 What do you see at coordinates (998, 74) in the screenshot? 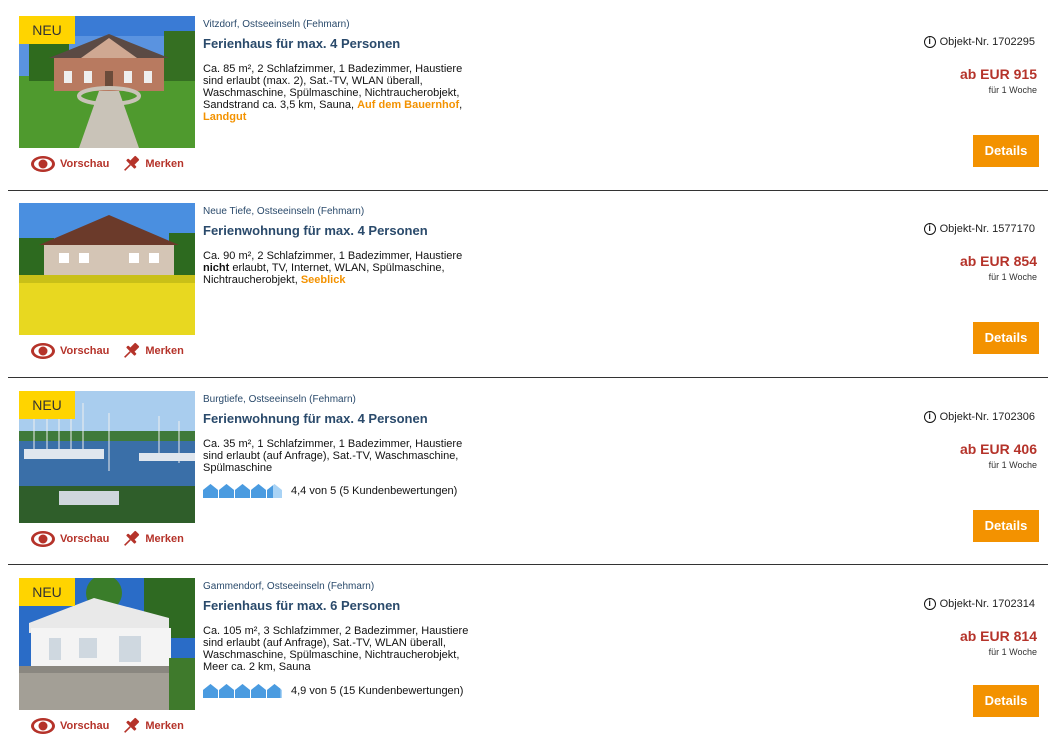
I see `price: ab EUR 915` at bounding box center [998, 74].